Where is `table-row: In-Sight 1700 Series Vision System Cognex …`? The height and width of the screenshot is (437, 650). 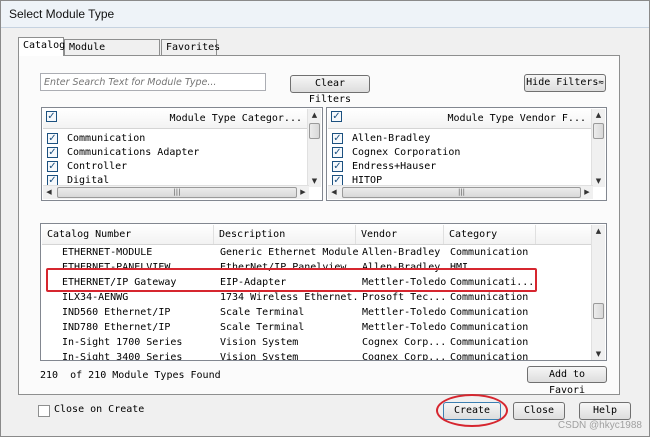 table-row: In-Sight 1700 Series Vision System Cognex … is located at coordinates (317, 342).